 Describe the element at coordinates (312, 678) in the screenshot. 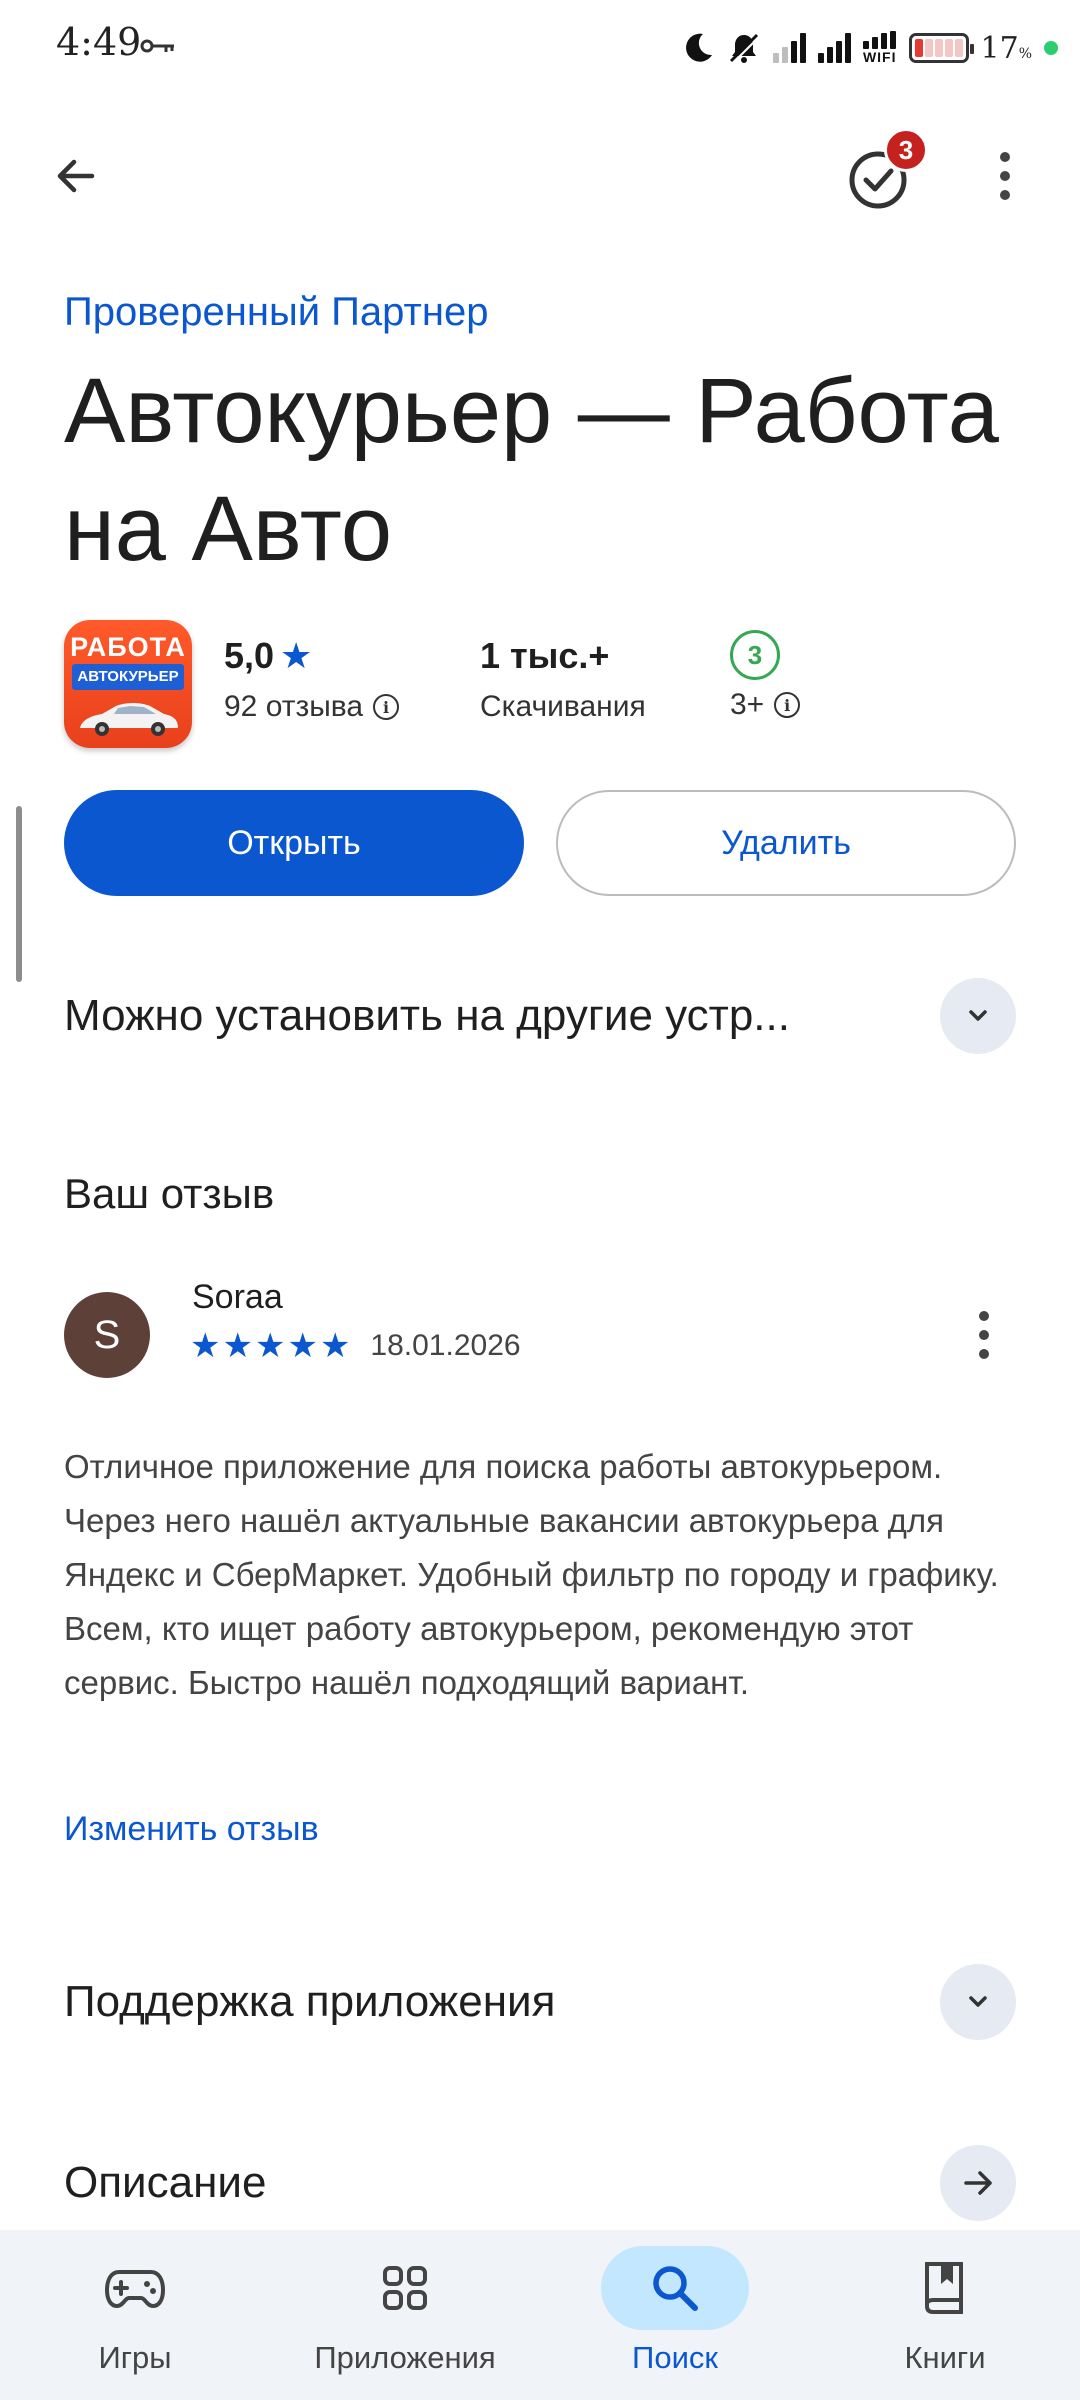

I see `rating-stat: 5,0 ★ 92 отзыва i` at that location.